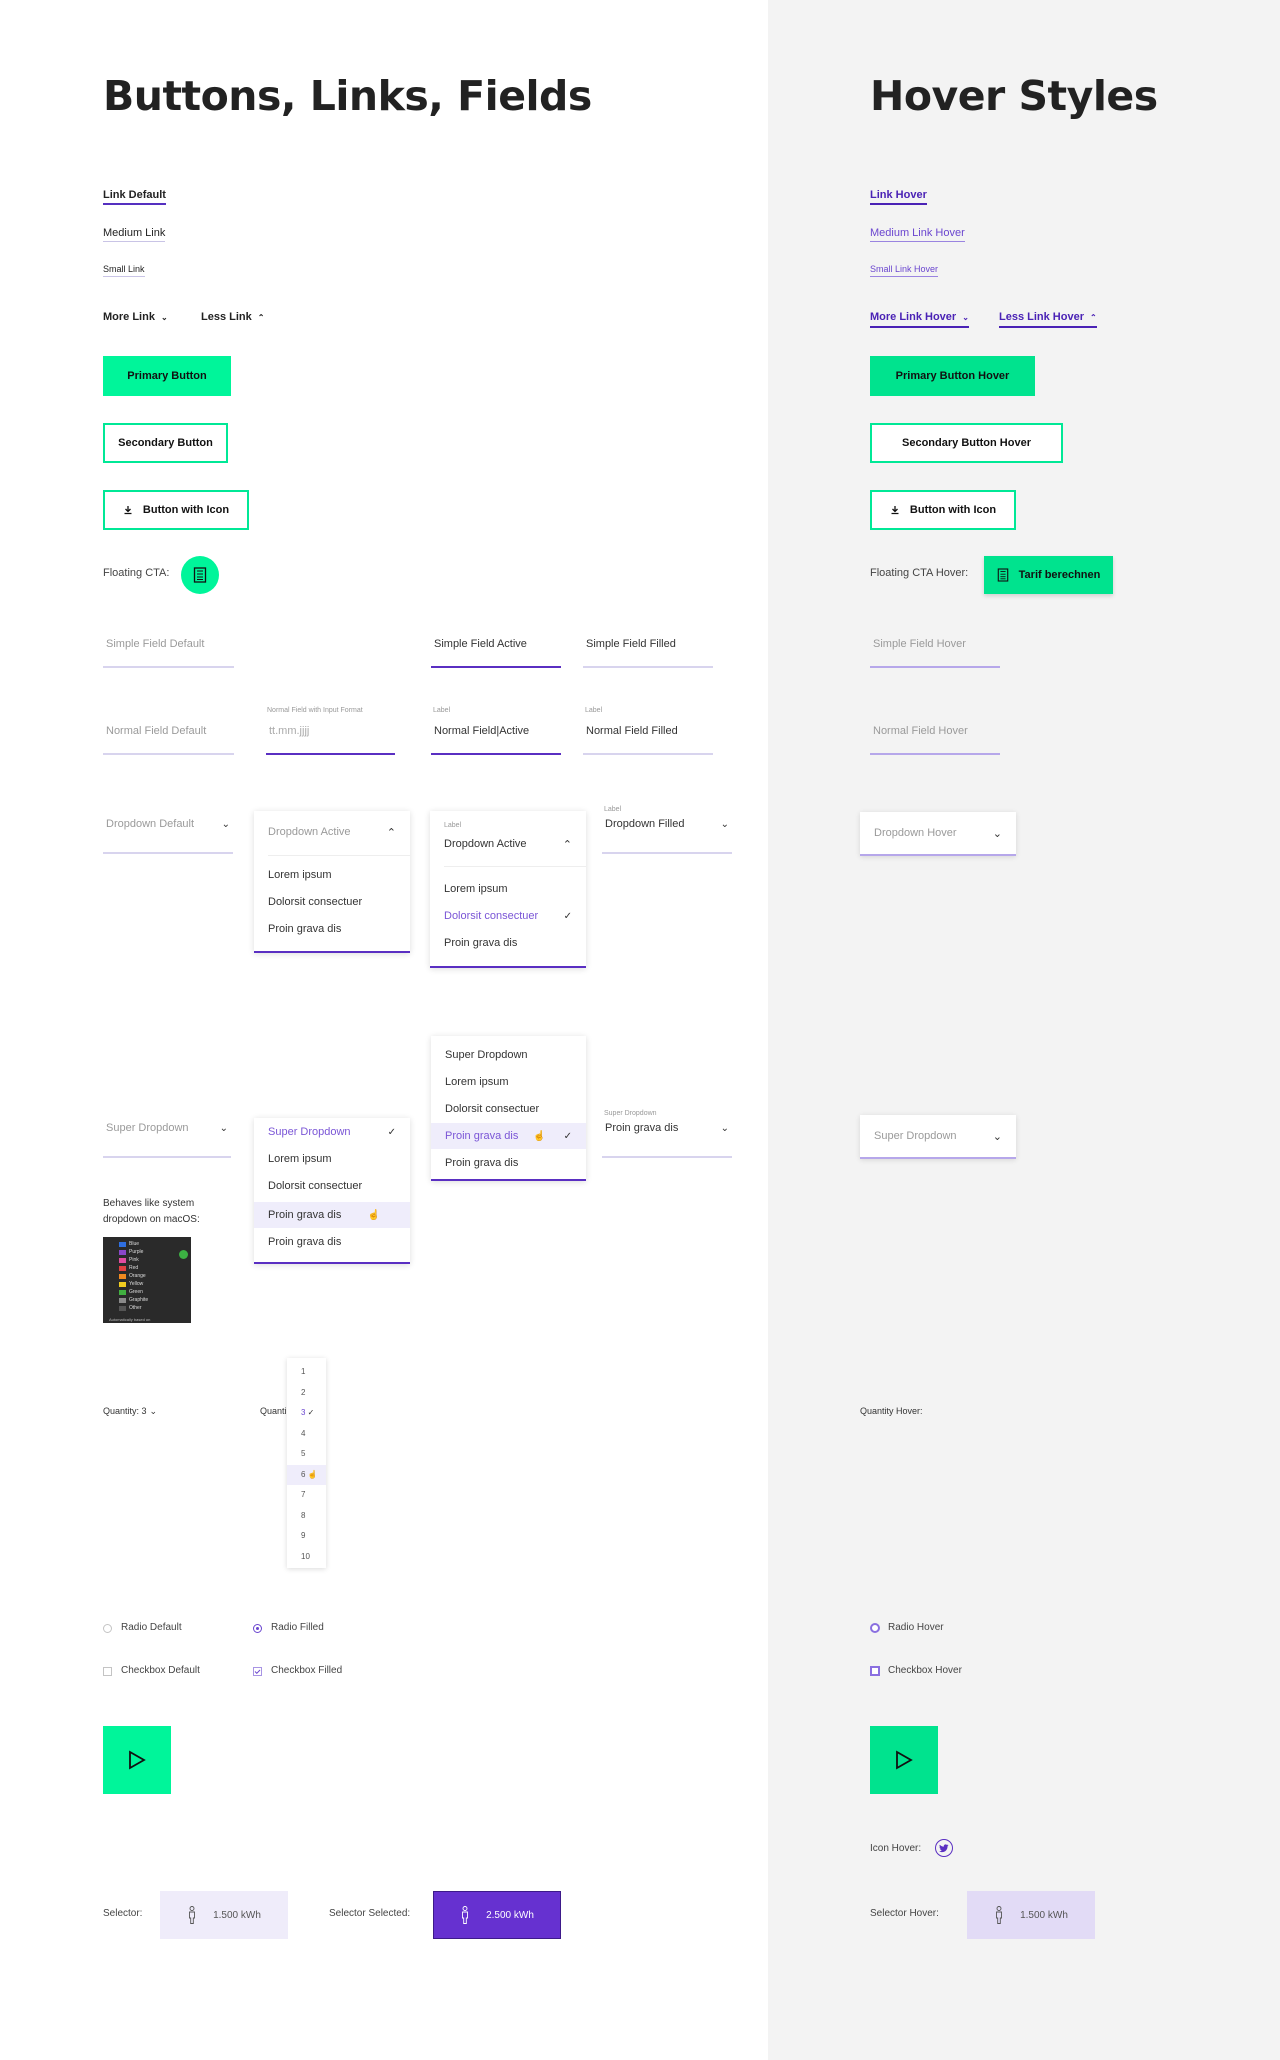 This screenshot has width=1280, height=2060. I want to click on radio-default, so click(107, 1628).